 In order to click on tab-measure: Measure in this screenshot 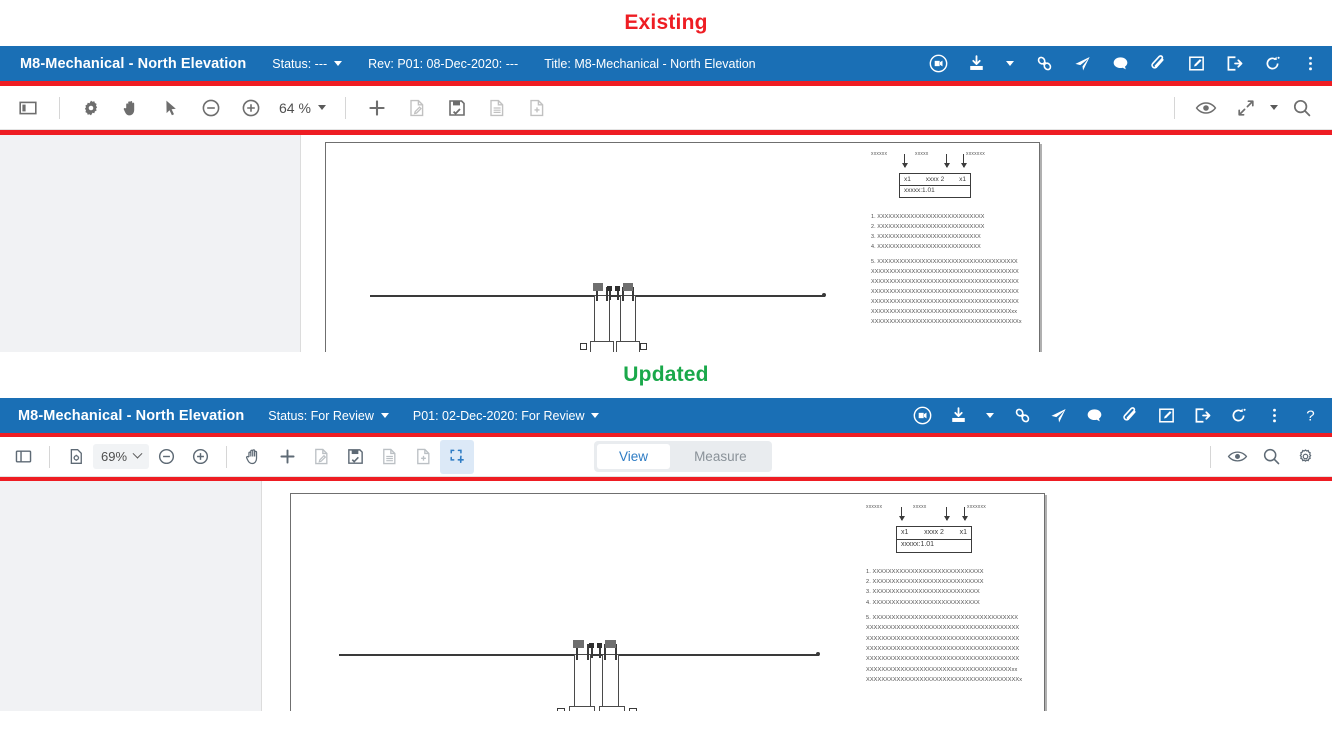, I will do `click(720, 456)`.